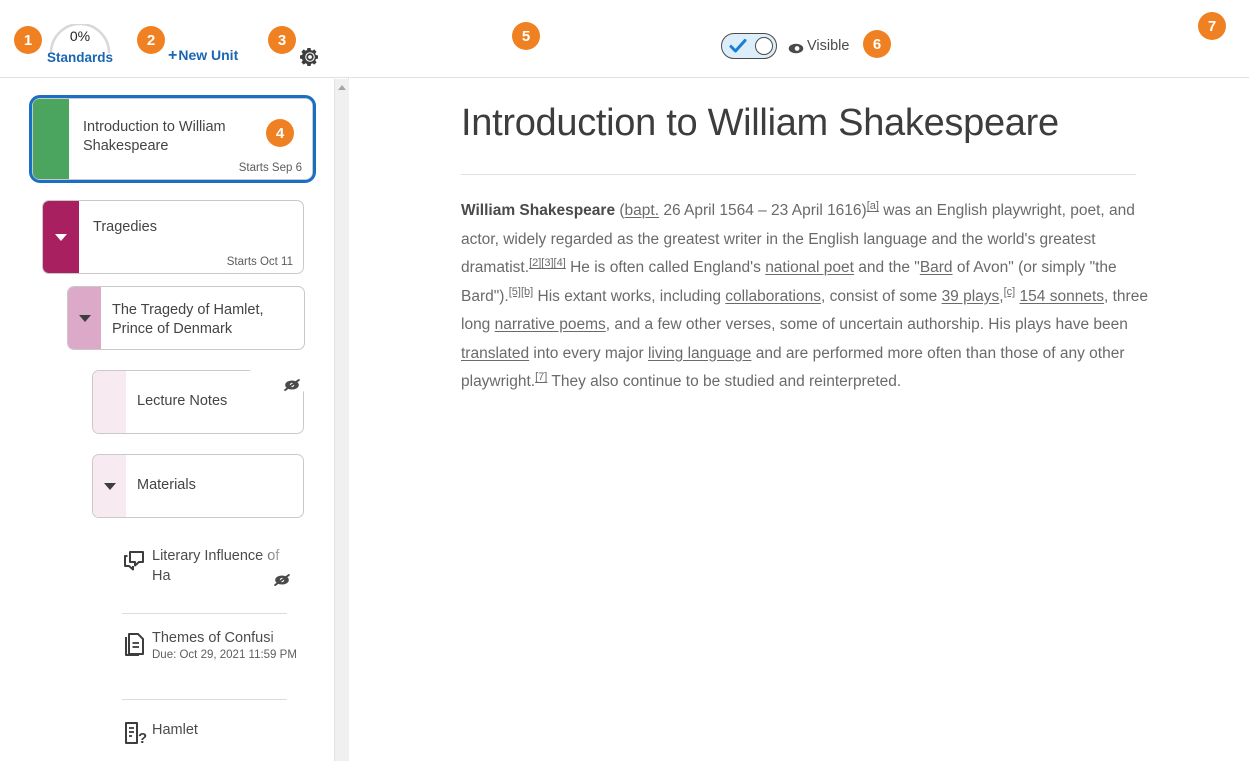 The height and width of the screenshot is (761, 1249). I want to click on outline-scrollbar, so click(341, 420).